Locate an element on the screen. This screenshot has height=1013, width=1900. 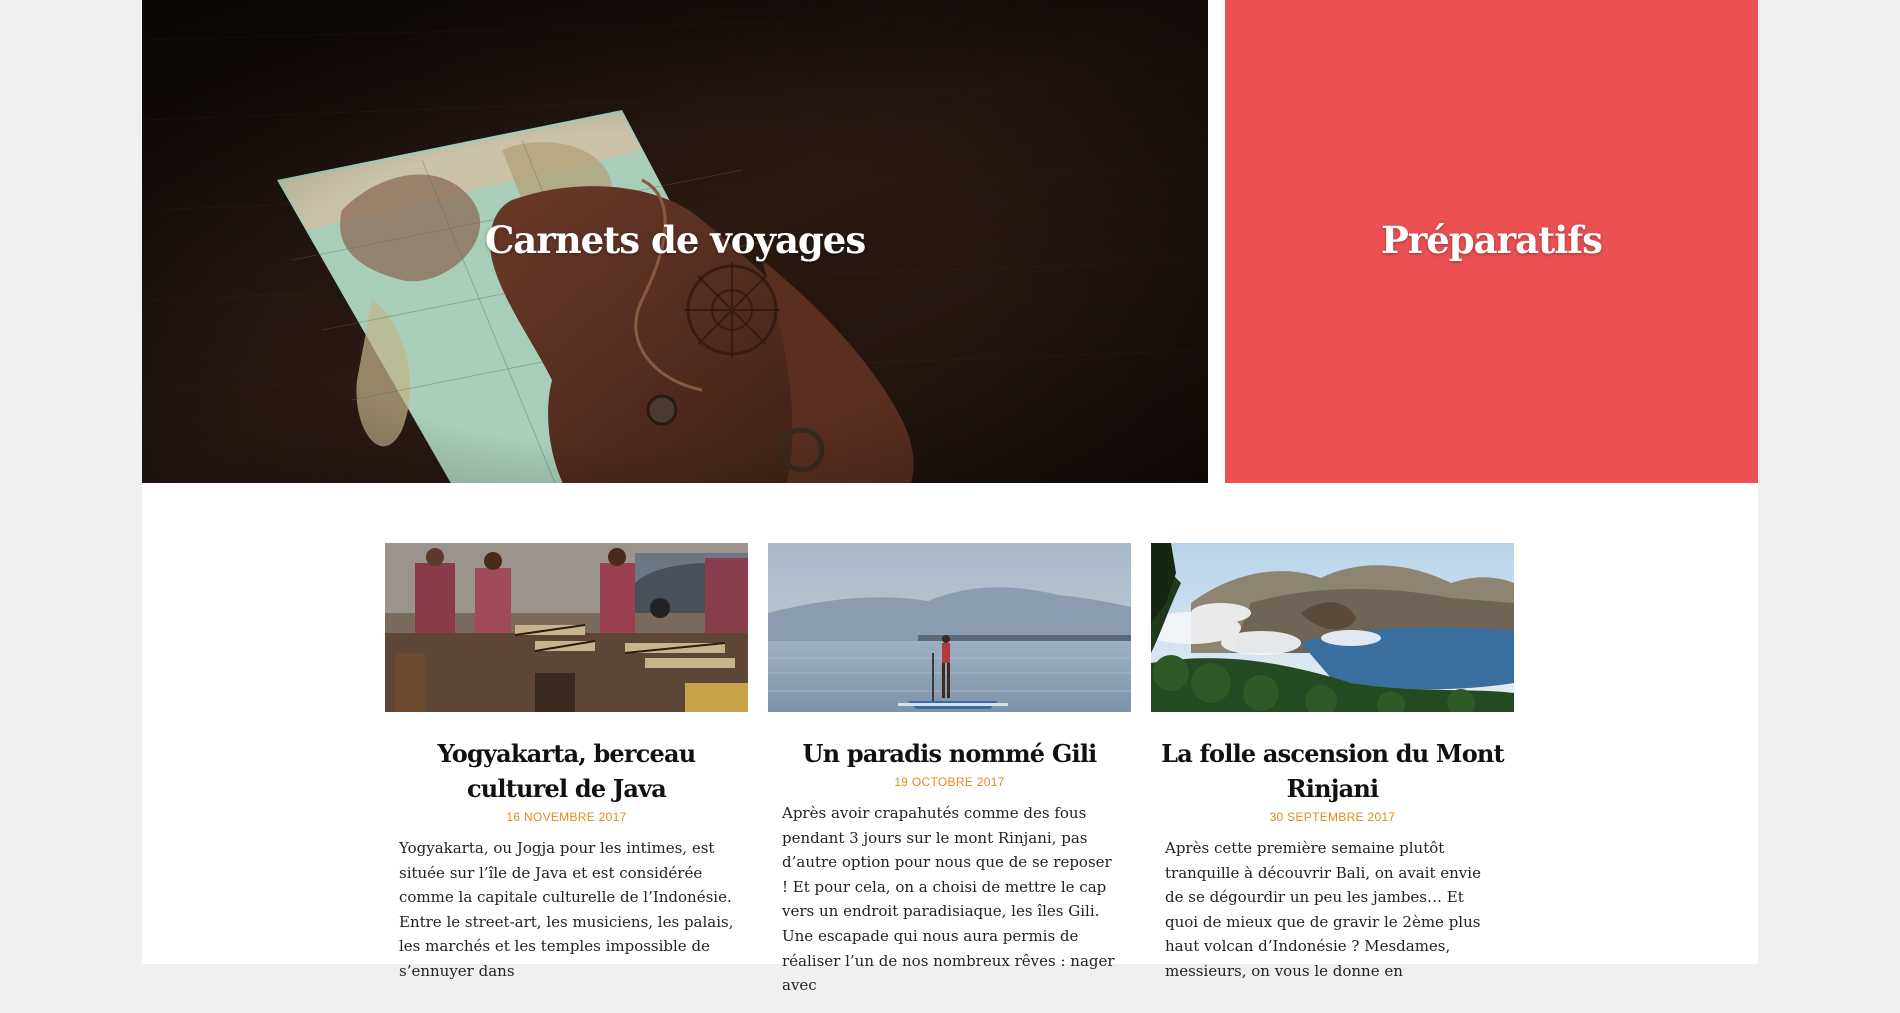
gili-sea-fisherman-image is located at coordinates (949, 627).